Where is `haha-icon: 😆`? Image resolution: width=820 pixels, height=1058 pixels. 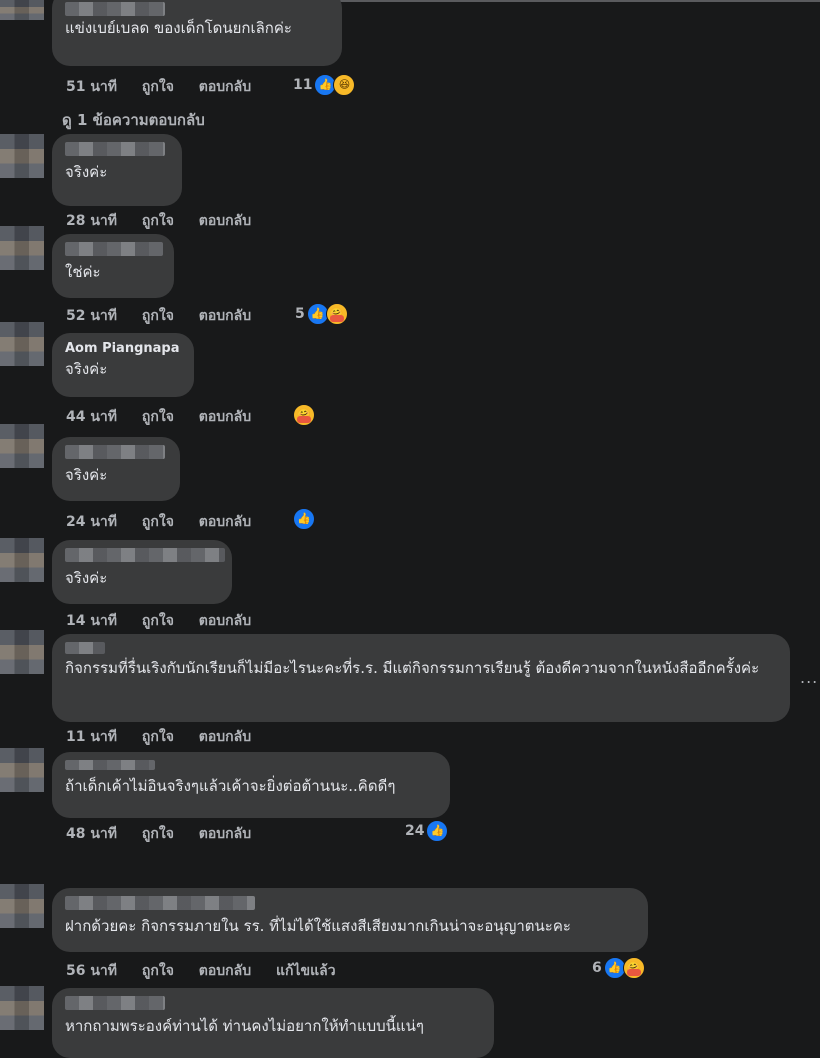
haha-icon: 😆 is located at coordinates (344, 85).